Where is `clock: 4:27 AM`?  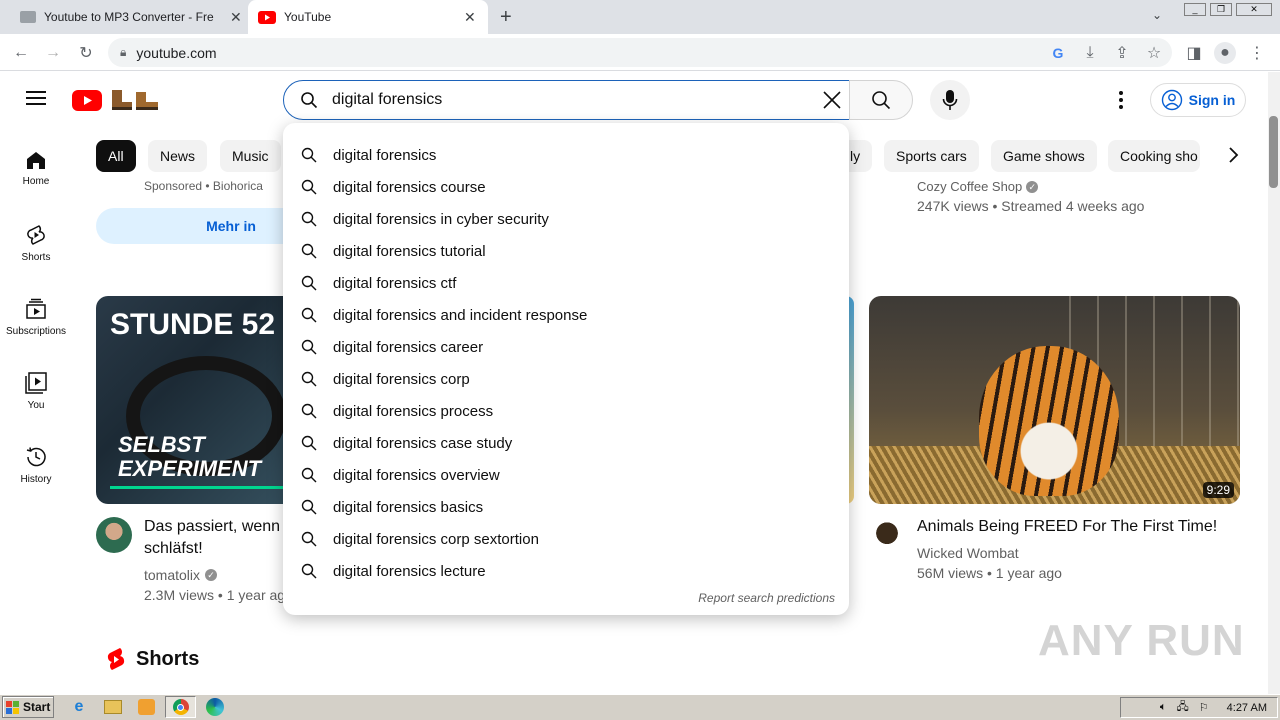
clock: 4:27 AM is located at coordinates (1246, 707).